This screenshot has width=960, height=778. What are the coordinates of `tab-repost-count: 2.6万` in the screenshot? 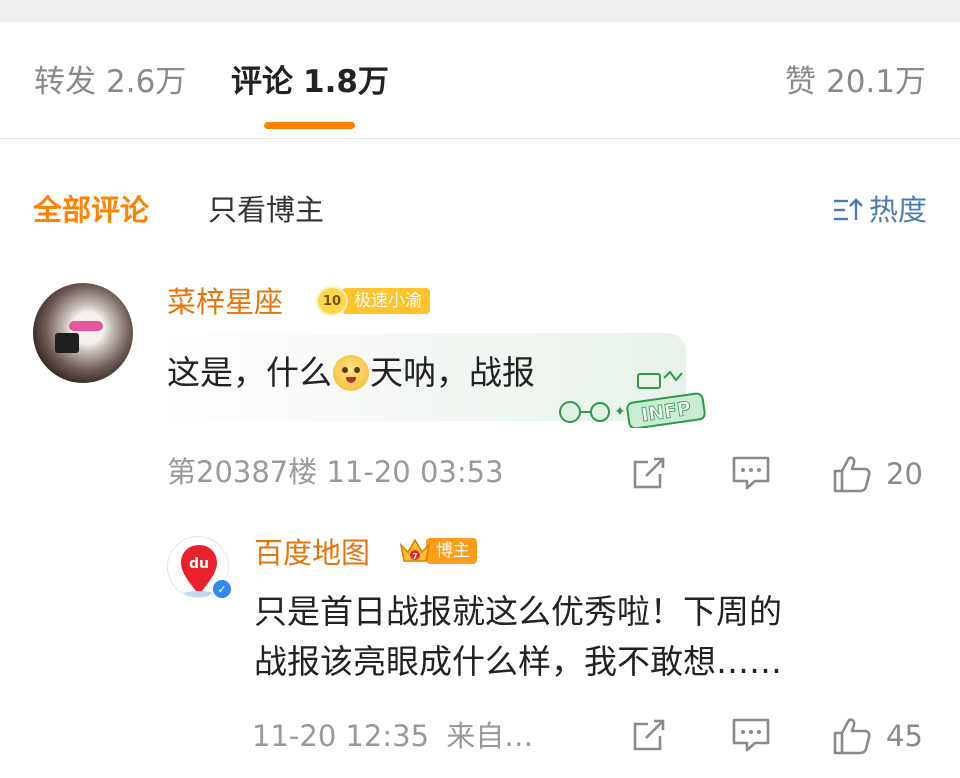 It's located at (146, 82).